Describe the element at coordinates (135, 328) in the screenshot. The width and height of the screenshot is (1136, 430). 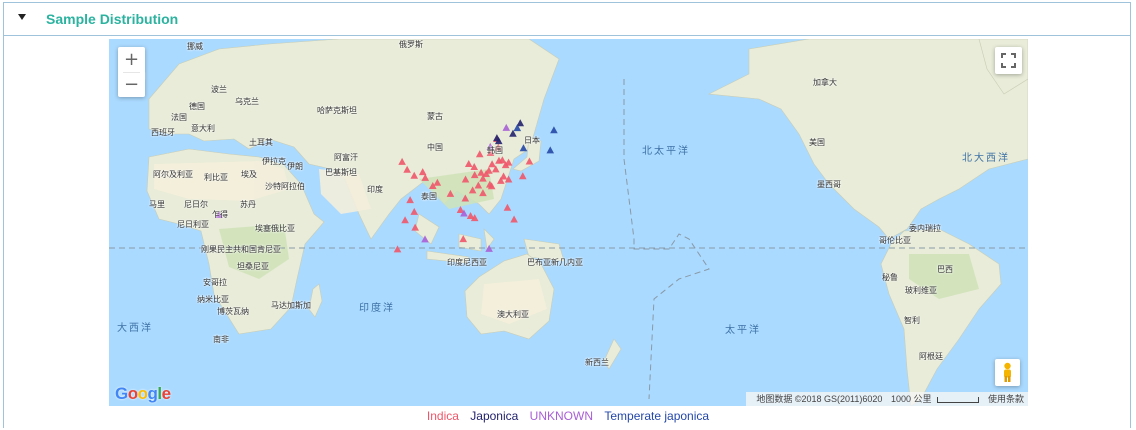
I see `label-atlantic: 大西洋` at that location.